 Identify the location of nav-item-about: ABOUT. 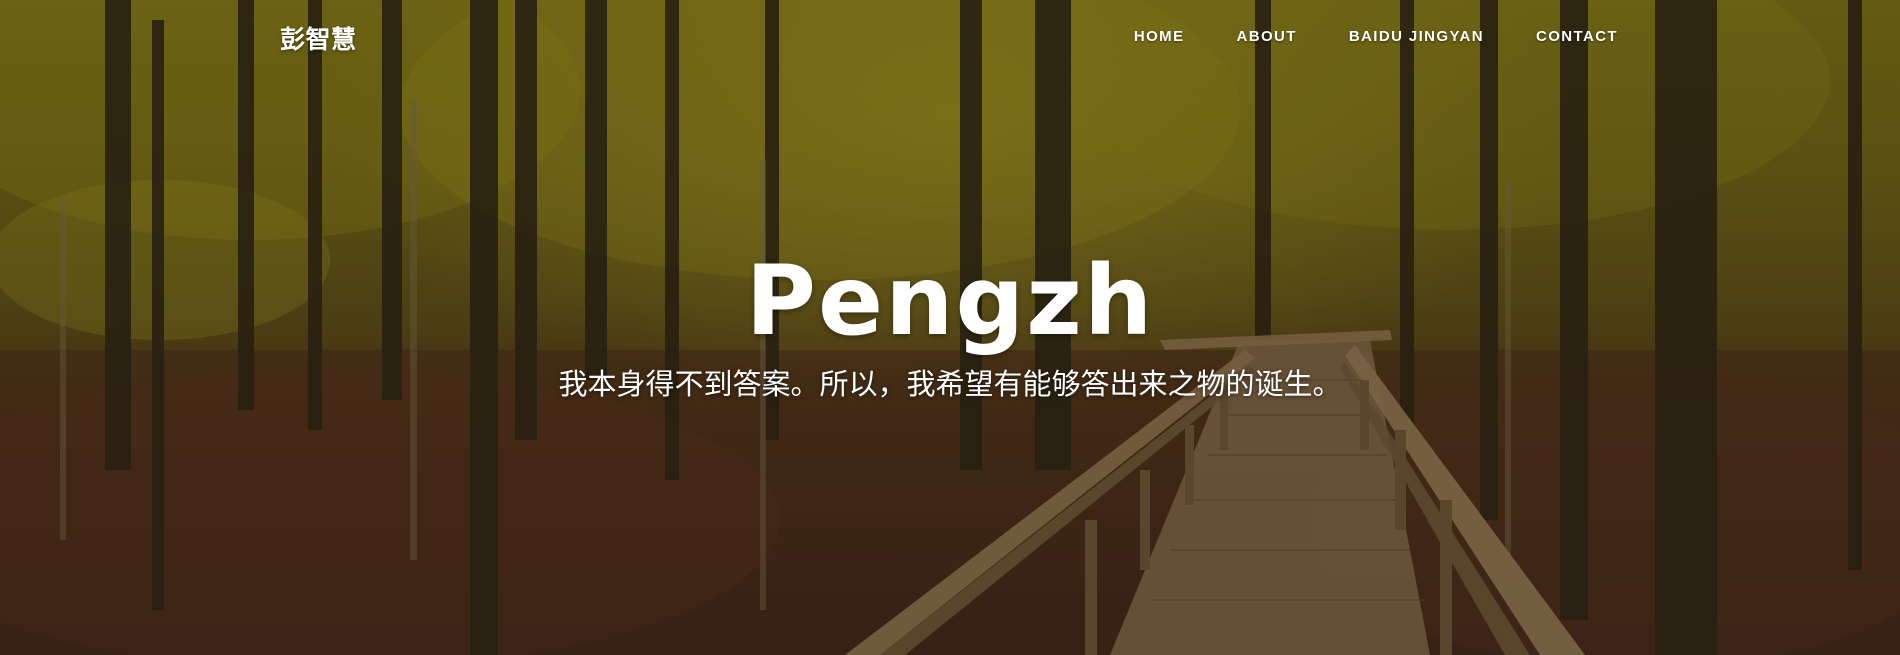
(1266, 36).